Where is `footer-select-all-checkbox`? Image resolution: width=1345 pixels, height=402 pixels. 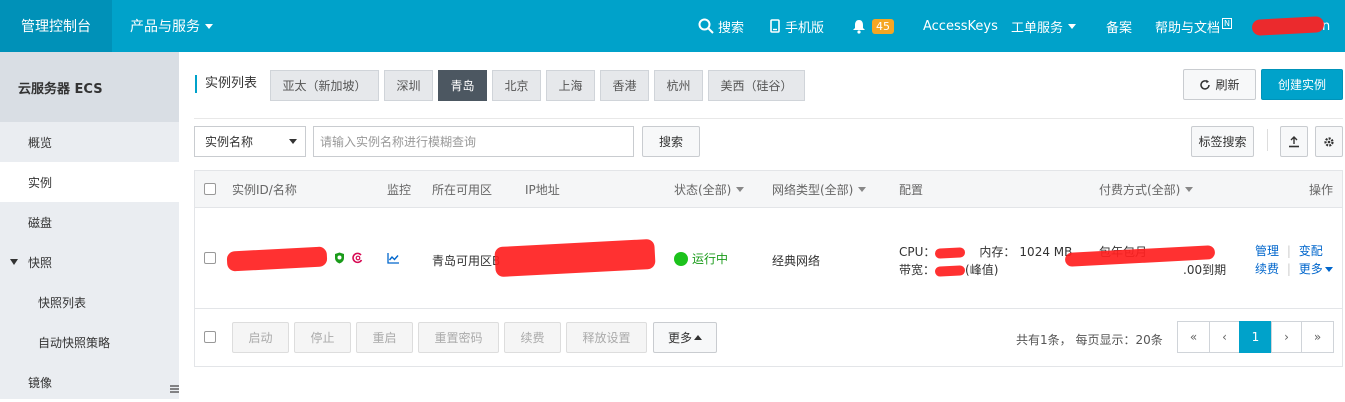 footer-select-all-checkbox is located at coordinates (210, 337).